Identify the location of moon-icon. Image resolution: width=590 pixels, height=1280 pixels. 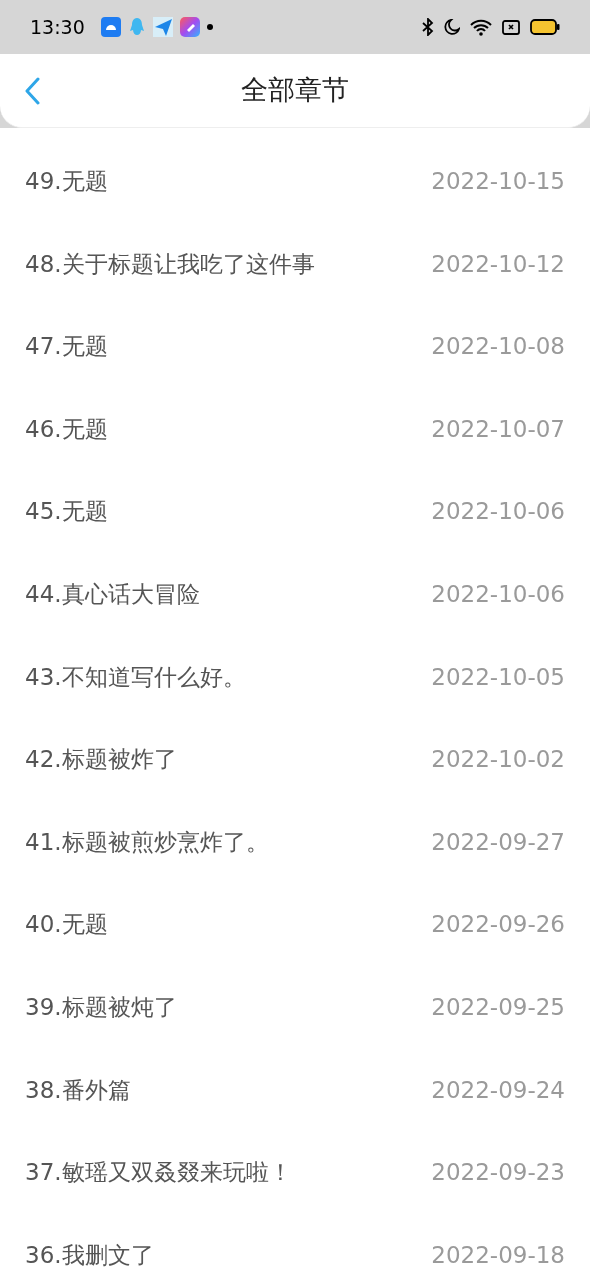
(452, 27).